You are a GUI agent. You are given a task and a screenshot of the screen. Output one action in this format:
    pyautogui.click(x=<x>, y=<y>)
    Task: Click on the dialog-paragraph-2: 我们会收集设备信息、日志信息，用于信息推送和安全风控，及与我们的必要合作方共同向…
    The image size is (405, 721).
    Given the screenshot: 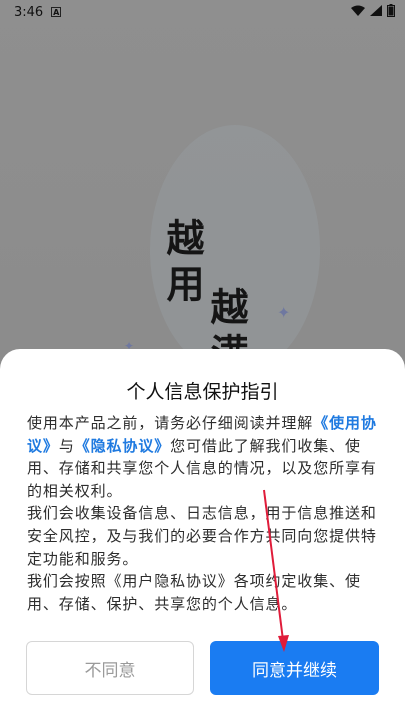 What is the action you would take?
    pyautogui.click(x=202, y=536)
    